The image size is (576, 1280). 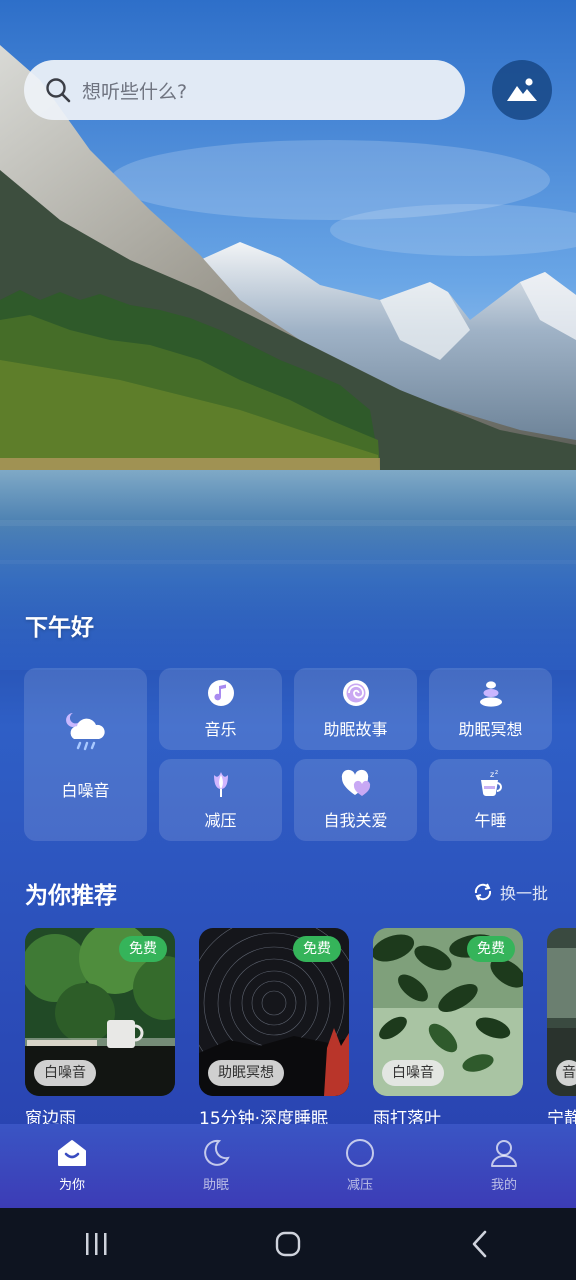 I want to click on tab-for-you: 为你, so click(x=72, y=1166).